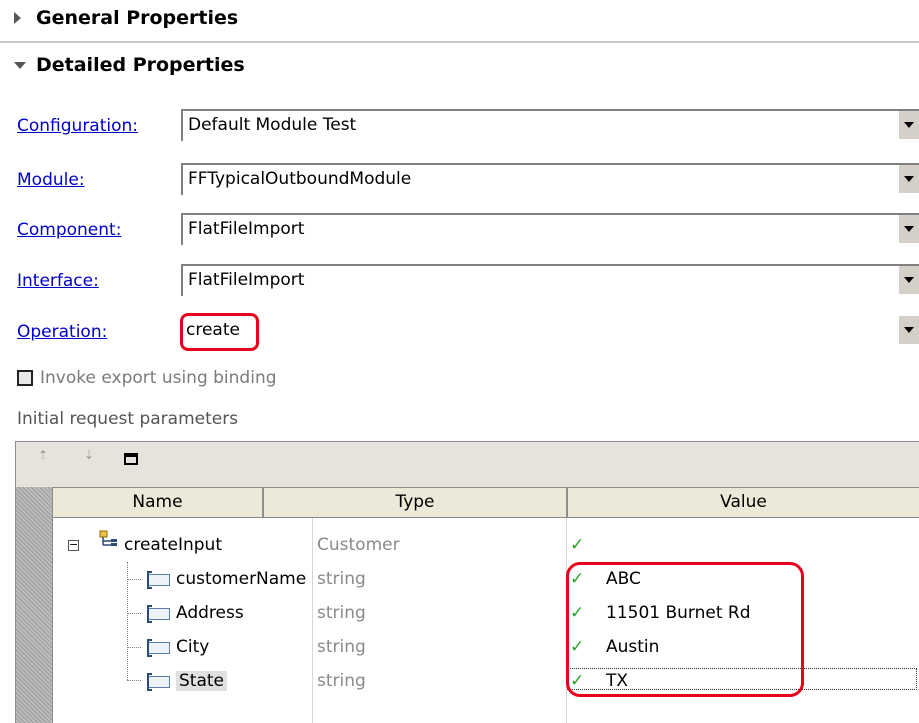 Image resolution: width=919 pixels, height=723 pixels. What do you see at coordinates (300, 179) in the screenshot?
I see `module-value: FFTypicalOutboundModule` at bounding box center [300, 179].